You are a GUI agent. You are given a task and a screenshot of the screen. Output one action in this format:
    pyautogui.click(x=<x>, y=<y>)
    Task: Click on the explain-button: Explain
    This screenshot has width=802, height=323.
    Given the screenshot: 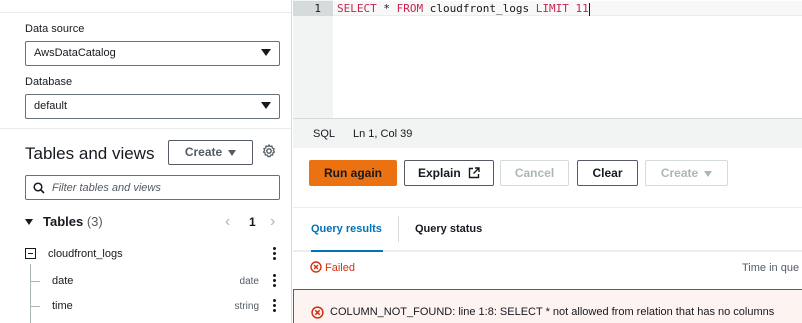 What is the action you would take?
    pyautogui.click(x=449, y=173)
    